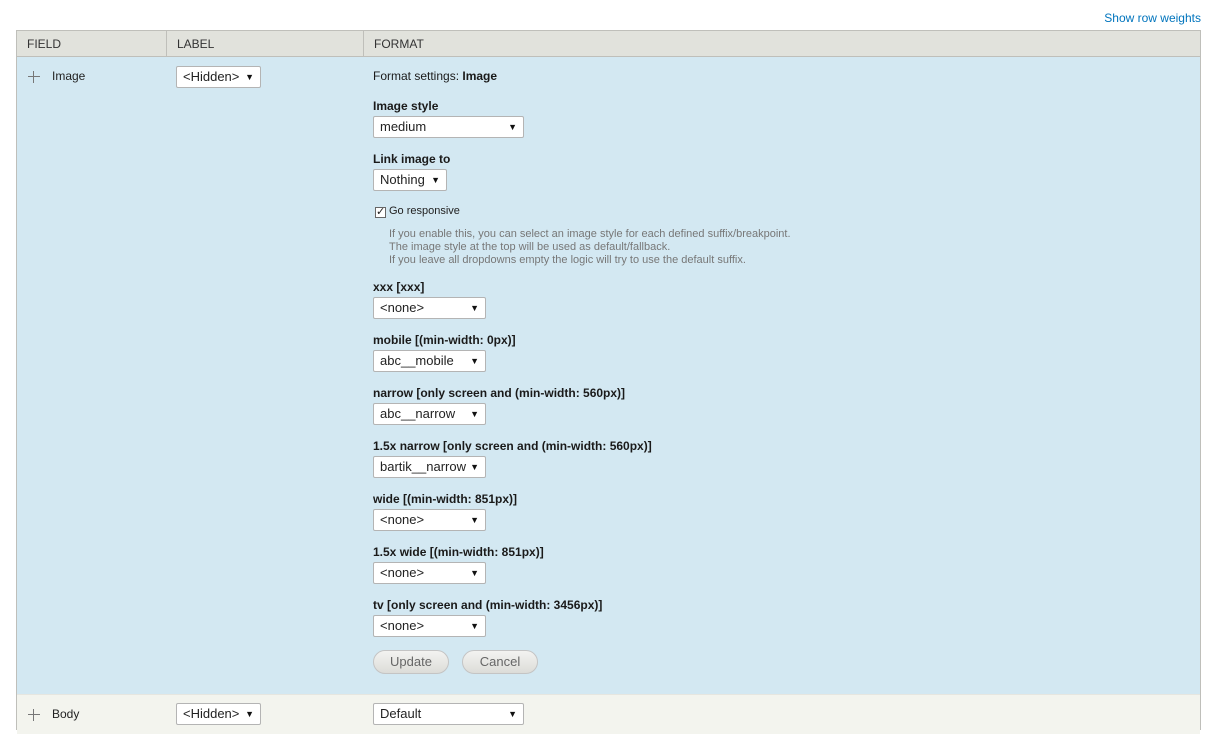 This screenshot has width=1216, height=734. What do you see at coordinates (480, 76) in the screenshot?
I see `settings-name: Image` at bounding box center [480, 76].